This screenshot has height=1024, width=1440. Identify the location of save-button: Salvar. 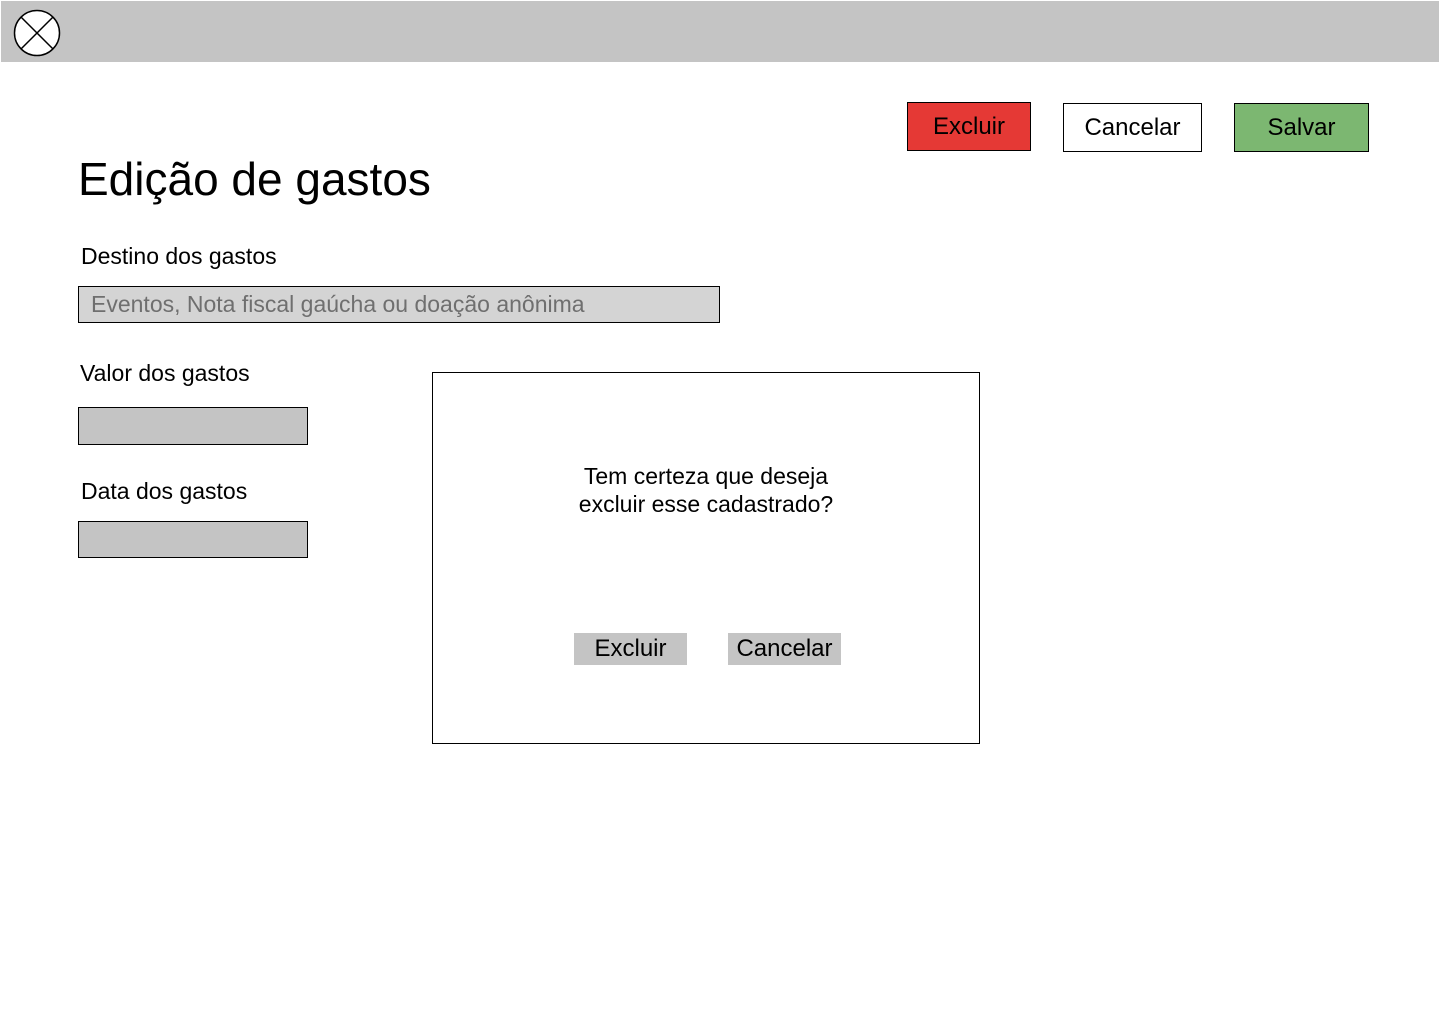
(1301, 127).